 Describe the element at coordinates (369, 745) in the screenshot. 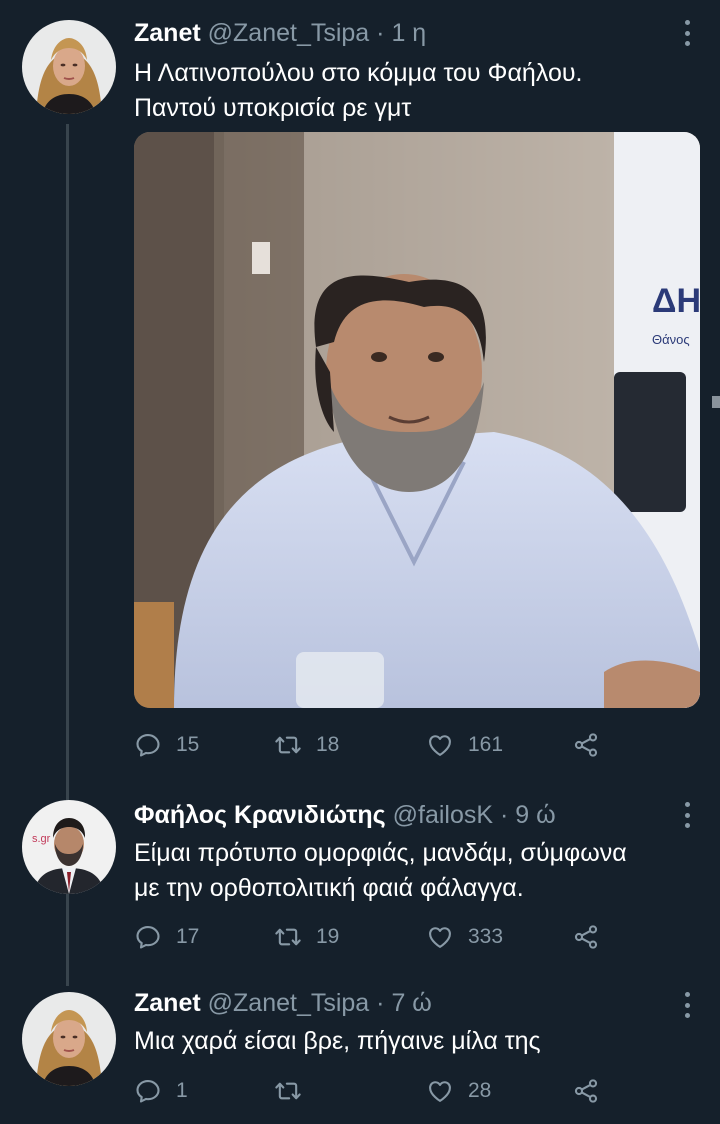

I see `tweet-actions: 15 18 161` at that location.